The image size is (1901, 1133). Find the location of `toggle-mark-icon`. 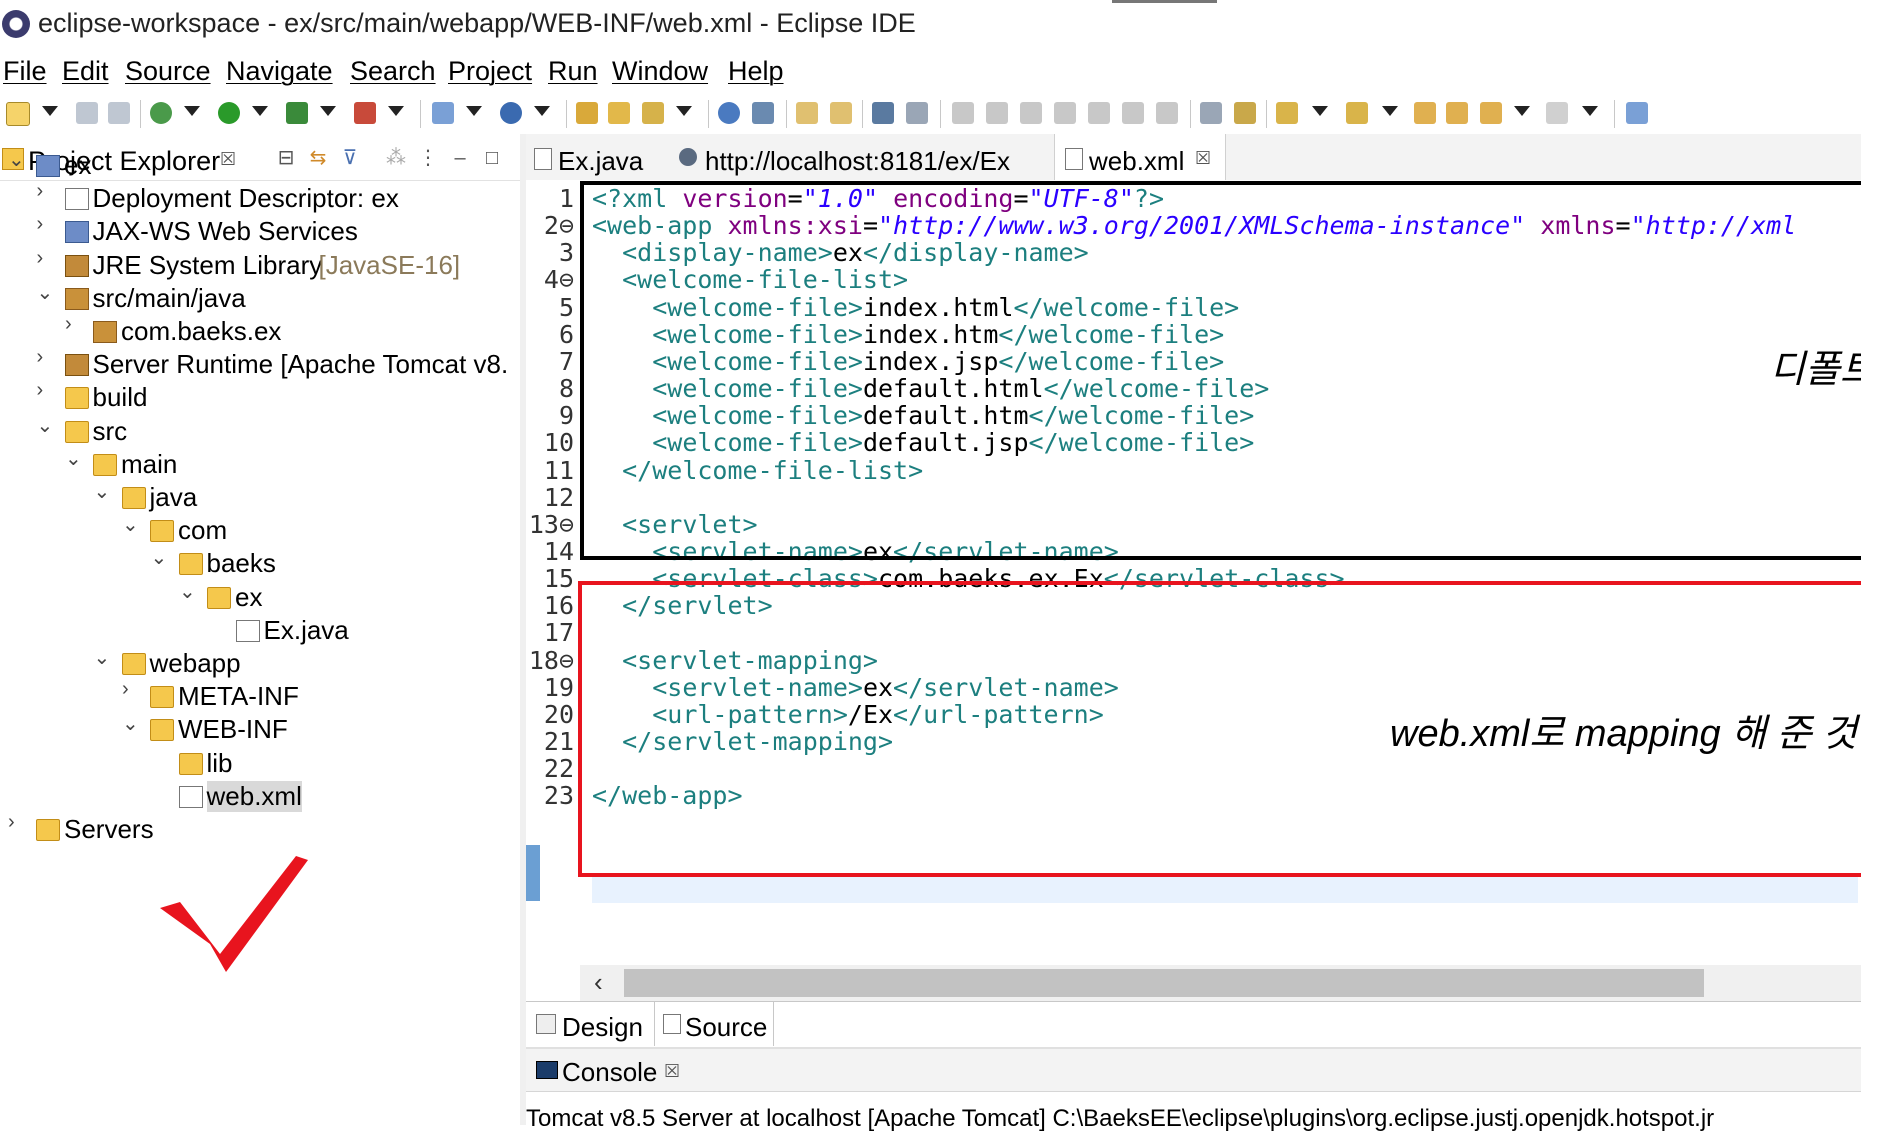

toggle-mark-icon is located at coordinates (1245, 113).